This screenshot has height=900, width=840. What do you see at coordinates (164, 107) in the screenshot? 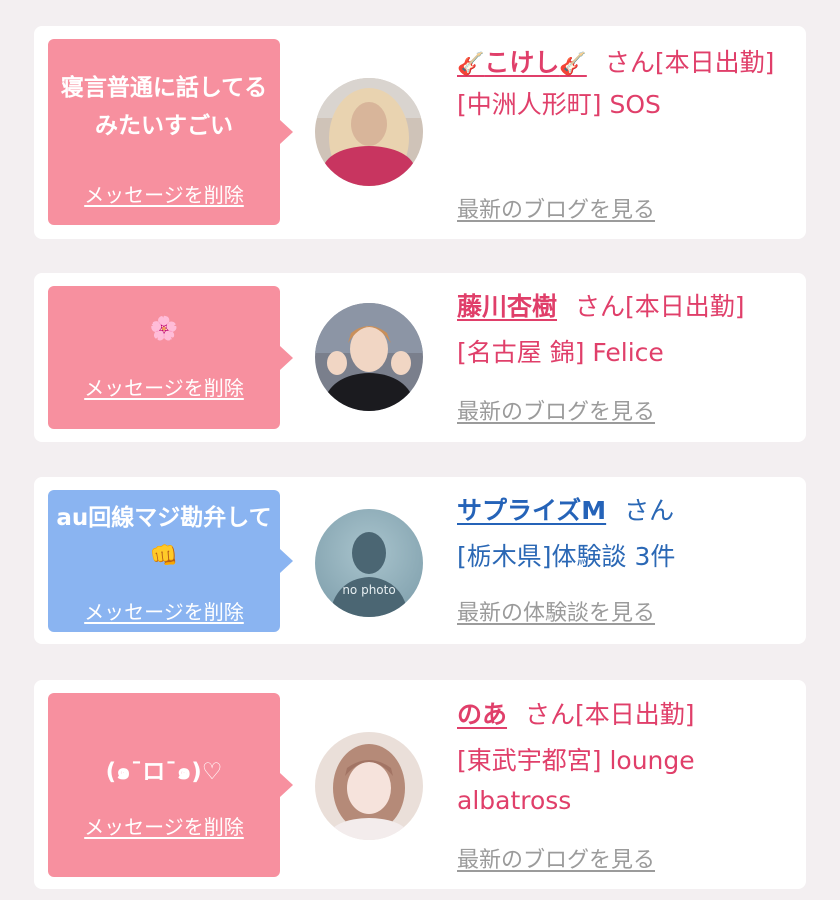
I see `message-text: 寝言普通に話してるみたいすごい` at bounding box center [164, 107].